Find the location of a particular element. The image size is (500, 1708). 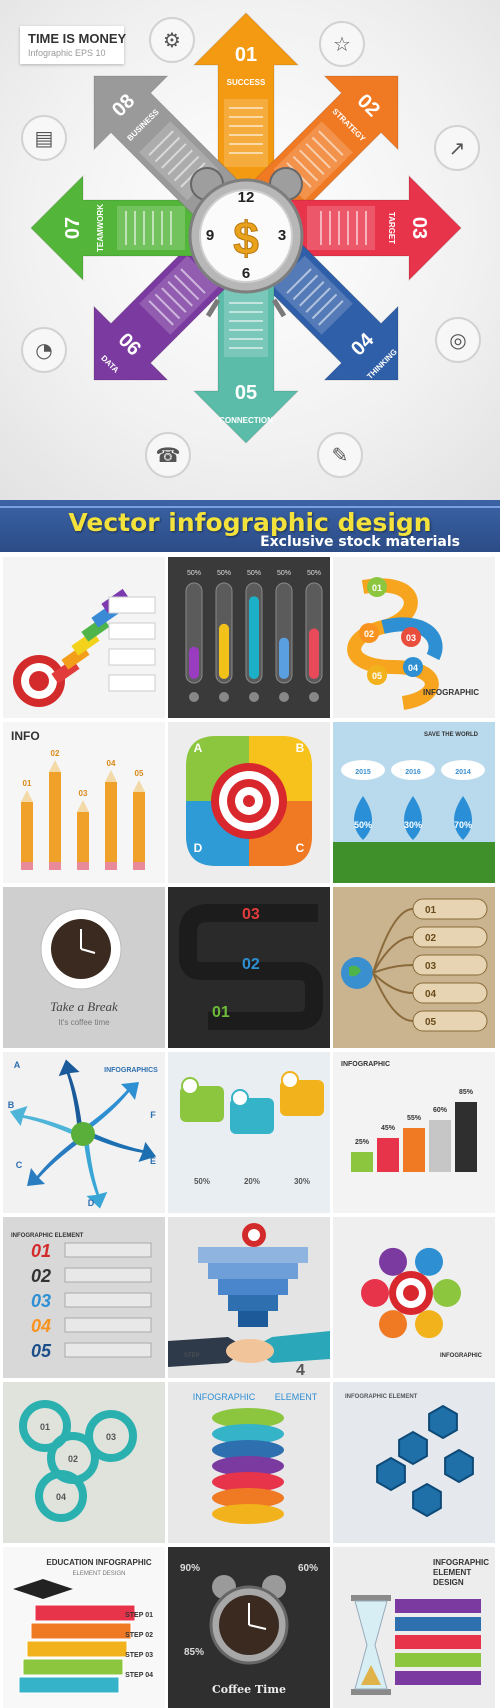

target-ring is located at coordinates (39, 681).